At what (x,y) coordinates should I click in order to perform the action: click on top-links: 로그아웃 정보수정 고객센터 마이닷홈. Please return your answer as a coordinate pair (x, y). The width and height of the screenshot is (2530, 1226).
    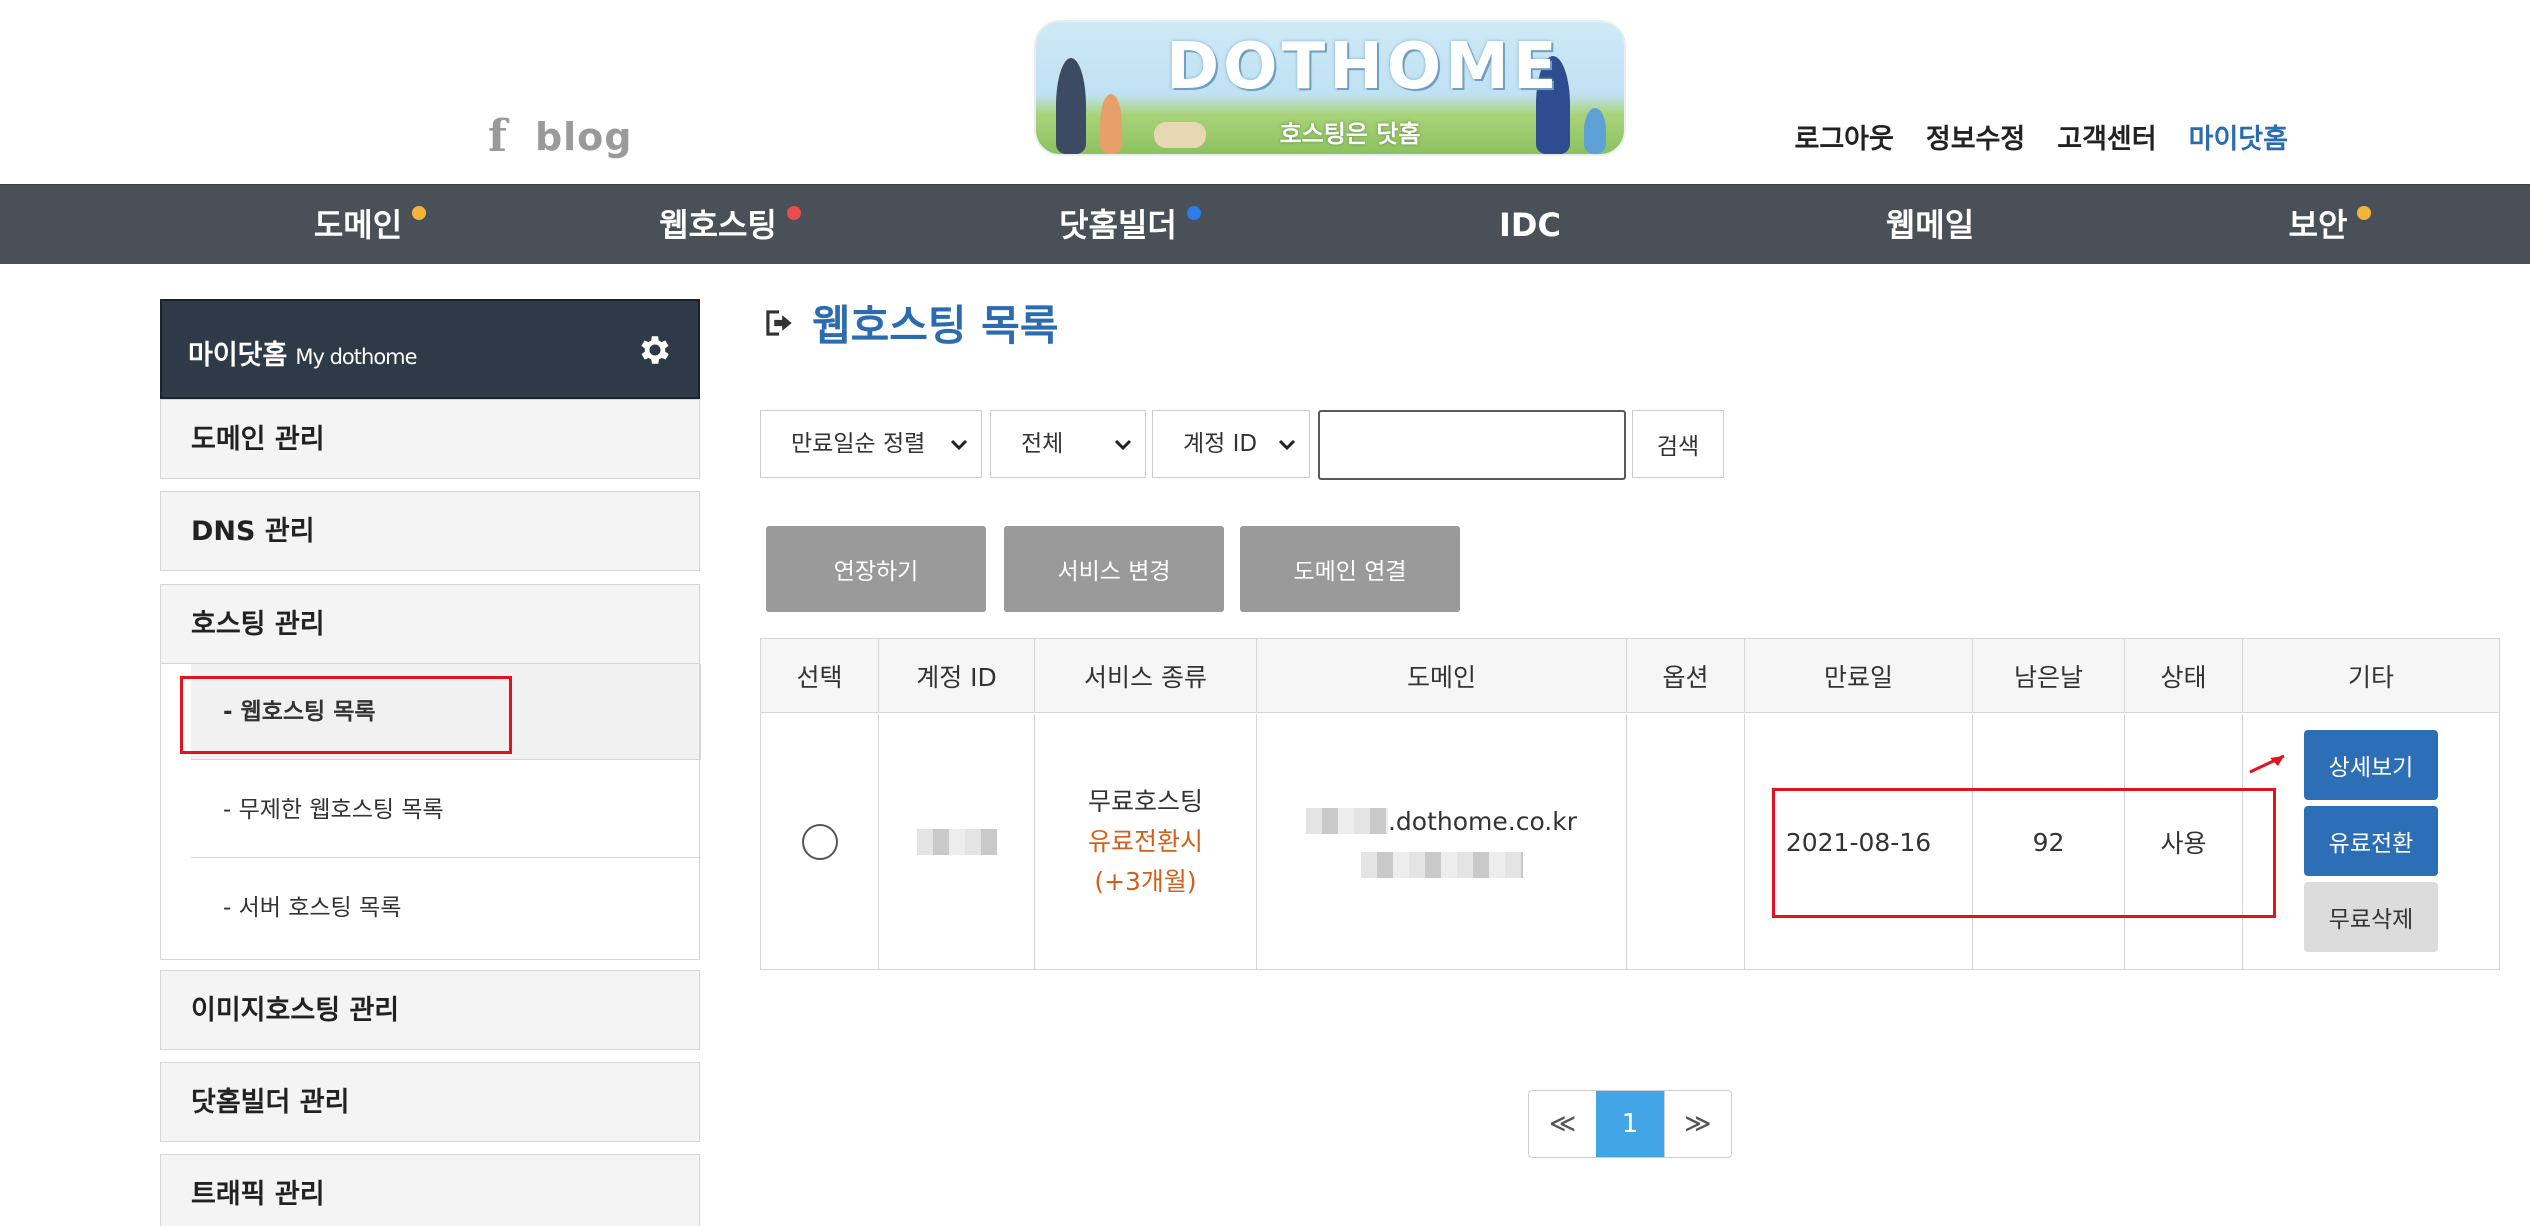
    Looking at the image, I should click on (2042, 136).